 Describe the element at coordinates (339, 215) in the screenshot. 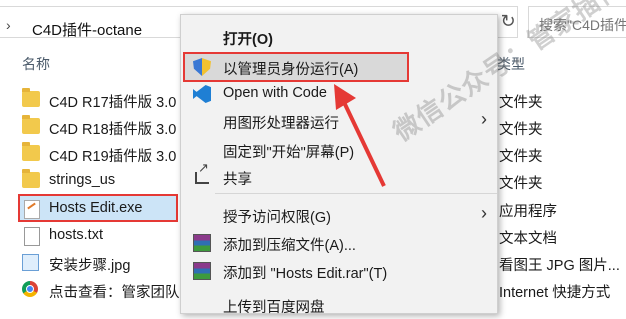

I see `menu-item-grant-access: 授予访问权限(G) ›` at that location.